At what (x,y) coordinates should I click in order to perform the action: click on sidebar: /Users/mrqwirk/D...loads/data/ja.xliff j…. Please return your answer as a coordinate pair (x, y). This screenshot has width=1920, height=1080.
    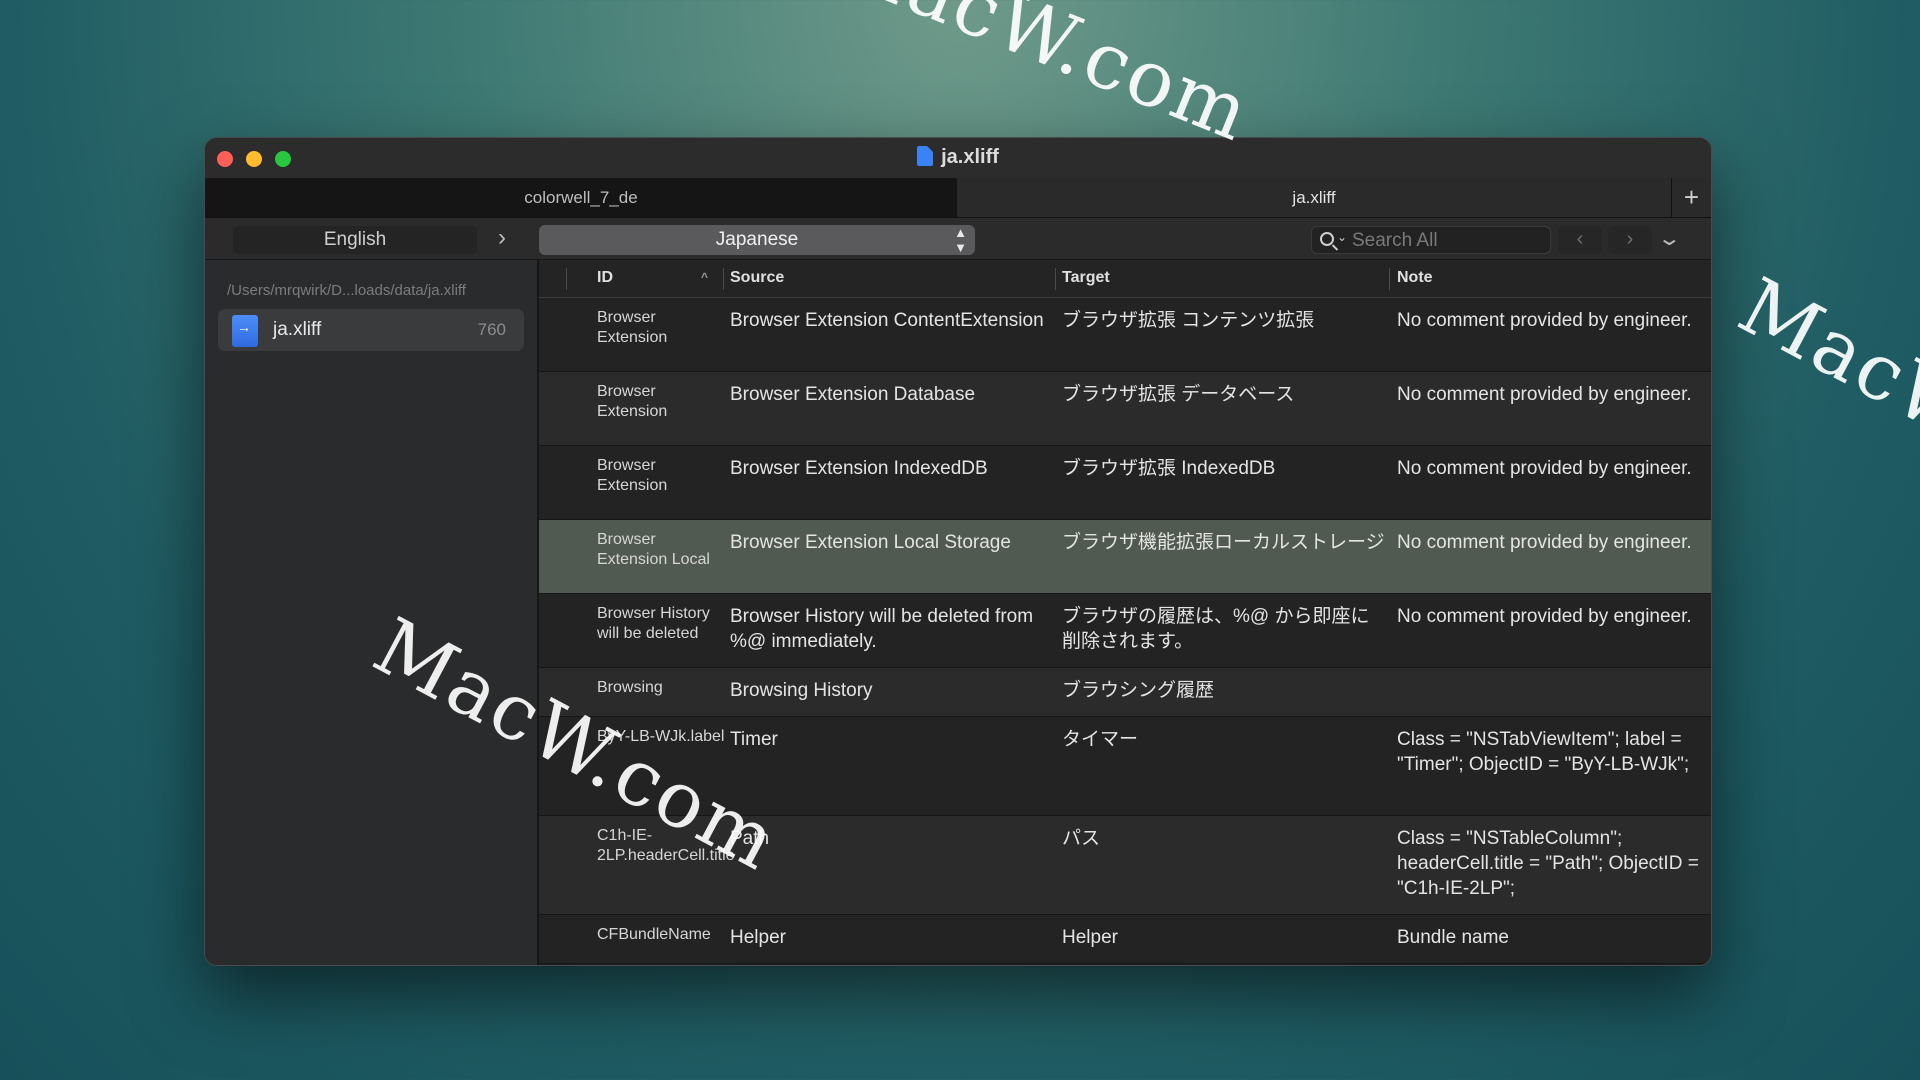
    Looking at the image, I should click on (372, 612).